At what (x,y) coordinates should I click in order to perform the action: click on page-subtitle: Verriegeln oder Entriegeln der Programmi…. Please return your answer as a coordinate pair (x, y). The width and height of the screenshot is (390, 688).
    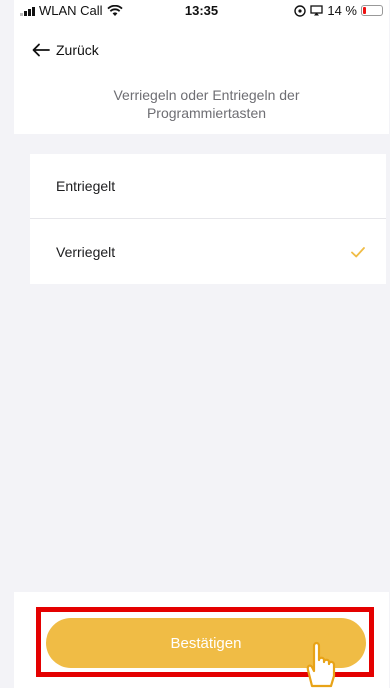
    Looking at the image, I should click on (206, 104).